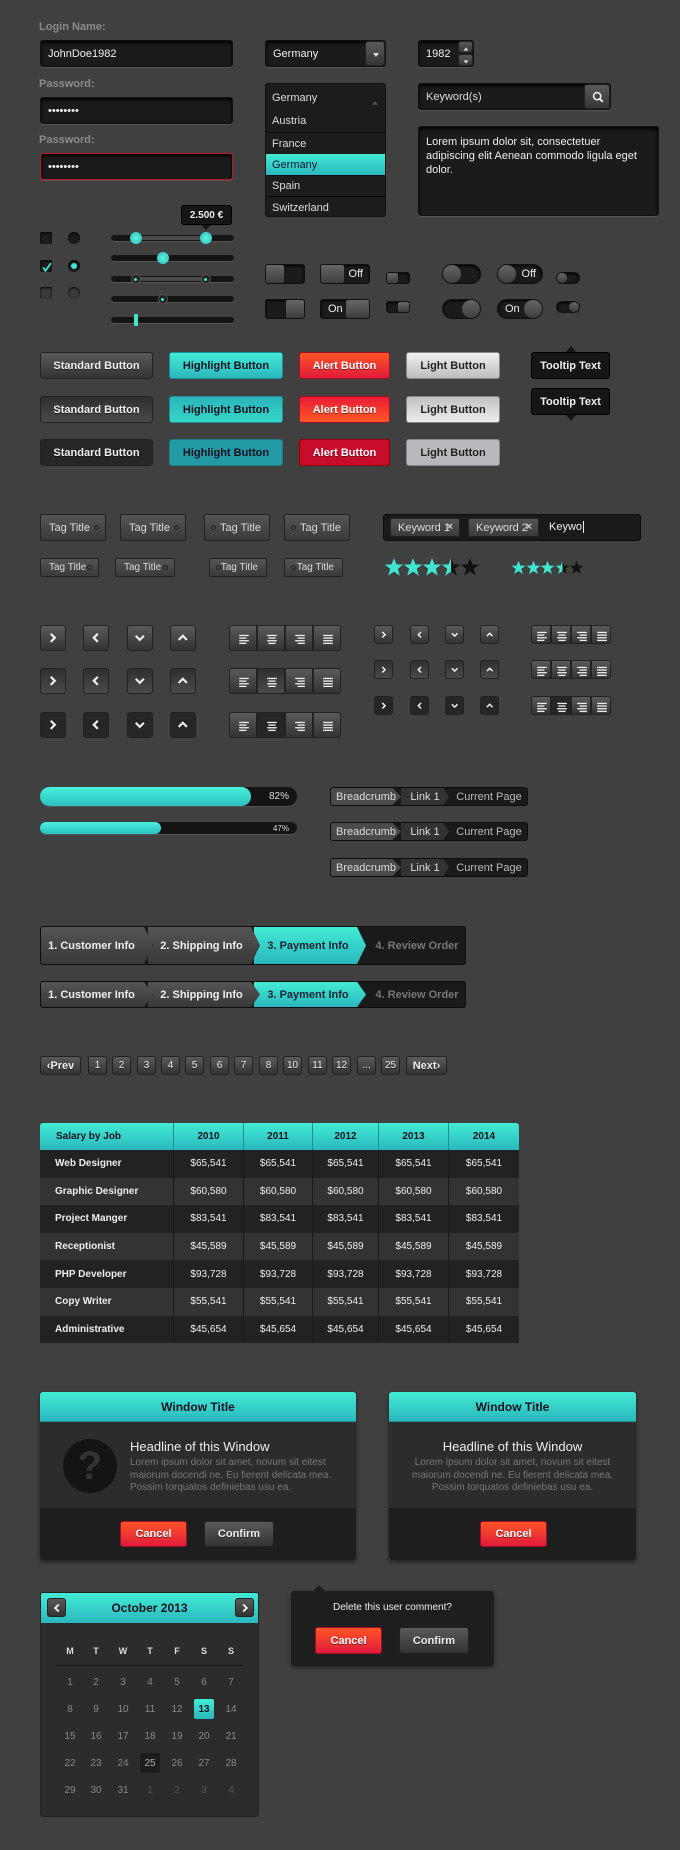 This screenshot has width=680, height=1850. I want to click on calendar-day: 12, so click(177, 1709).